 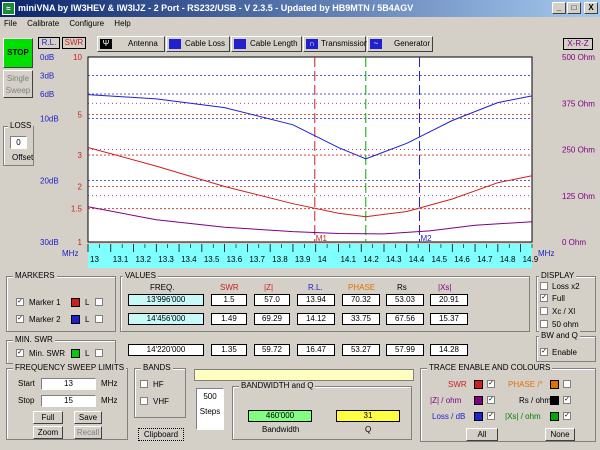 What do you see at coordinates (144, 384) in the screenshot?
I see `hf-checkbox` at bounding box center [144, 384].